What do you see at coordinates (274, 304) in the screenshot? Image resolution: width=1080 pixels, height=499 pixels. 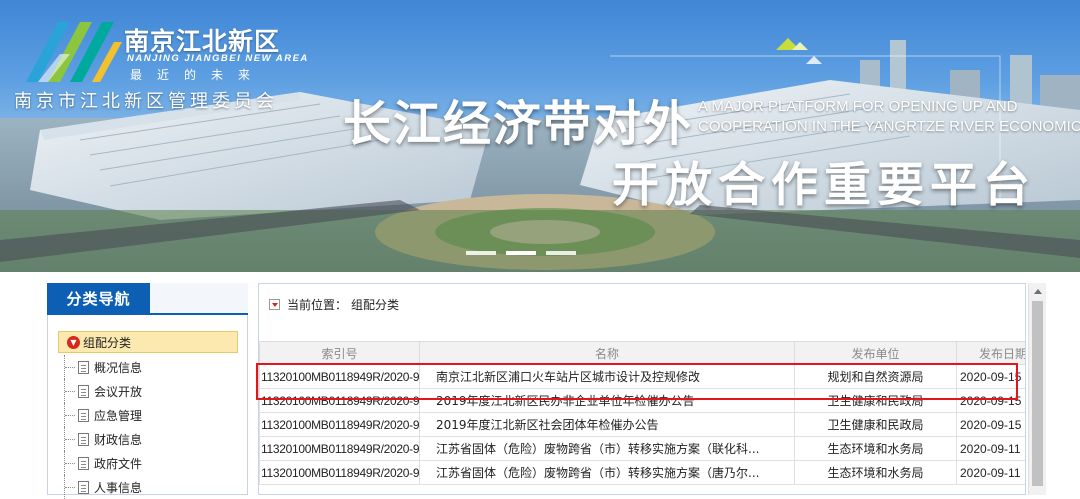 I see `location-icon` at bounding box center [274, 304].